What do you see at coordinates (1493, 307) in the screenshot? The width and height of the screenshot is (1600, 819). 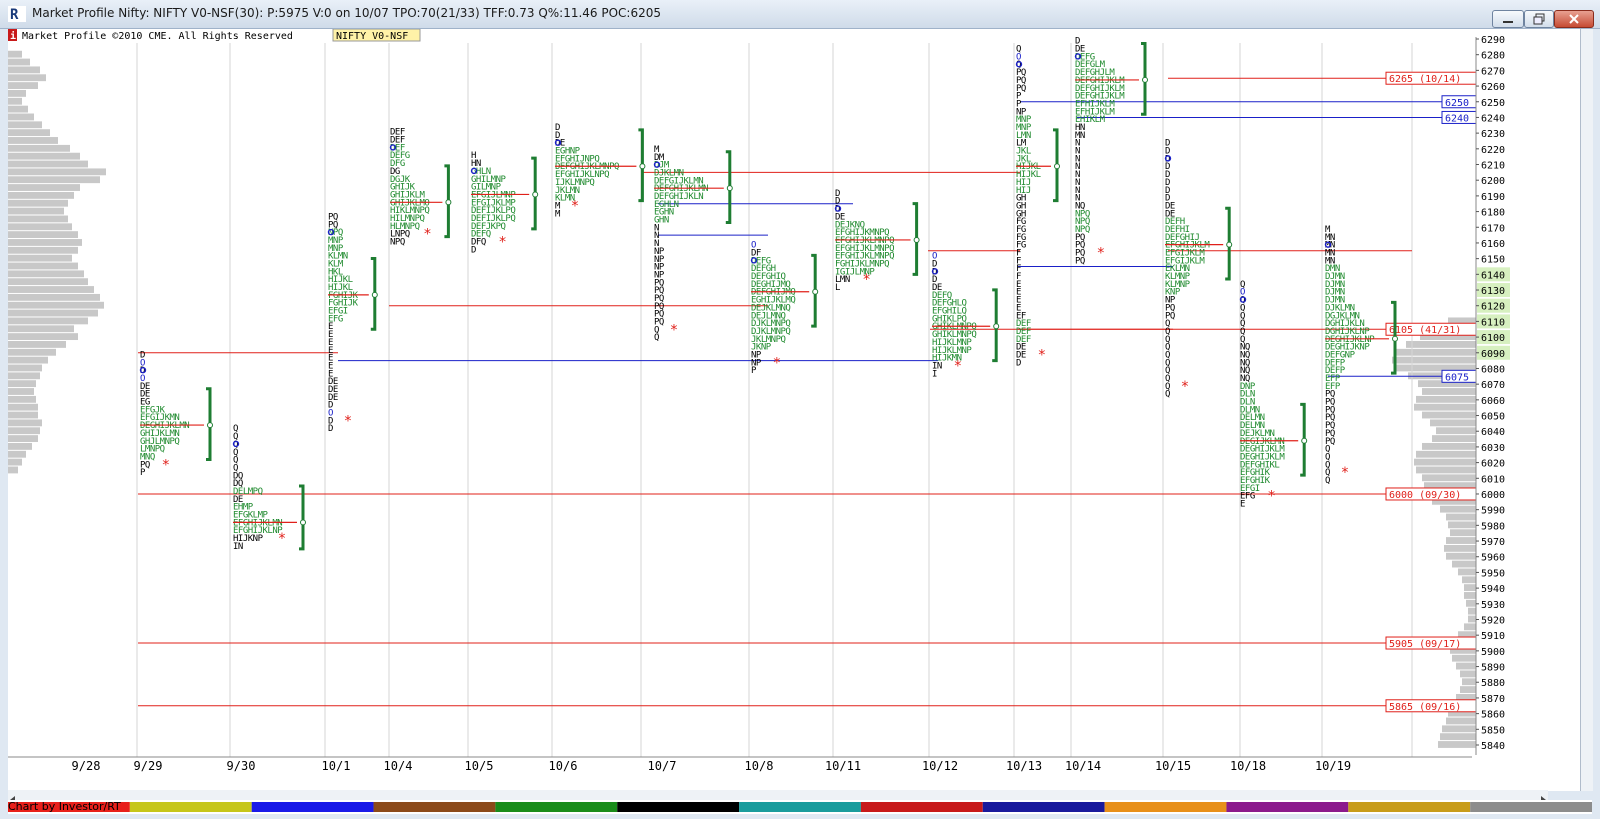 I see `price-label: 6120` at bounding box center [1493, 307].